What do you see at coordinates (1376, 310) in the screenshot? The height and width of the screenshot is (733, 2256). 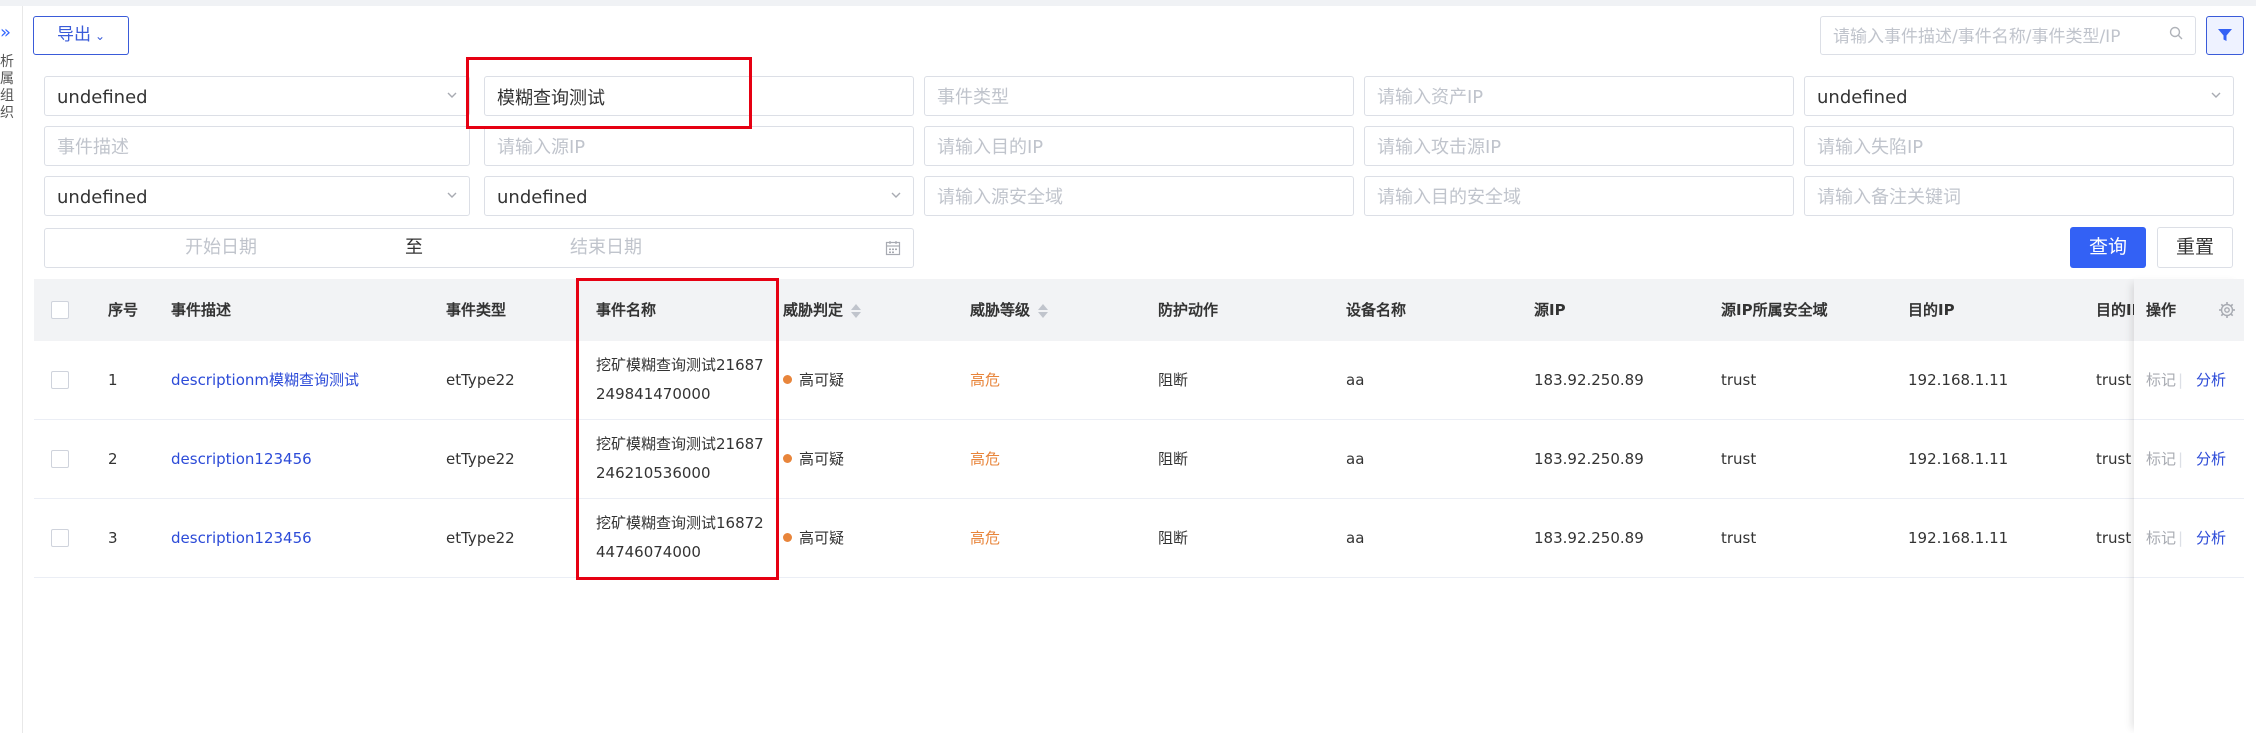 I see `col-device: 设备名称` at bounding box center [1376, 310].